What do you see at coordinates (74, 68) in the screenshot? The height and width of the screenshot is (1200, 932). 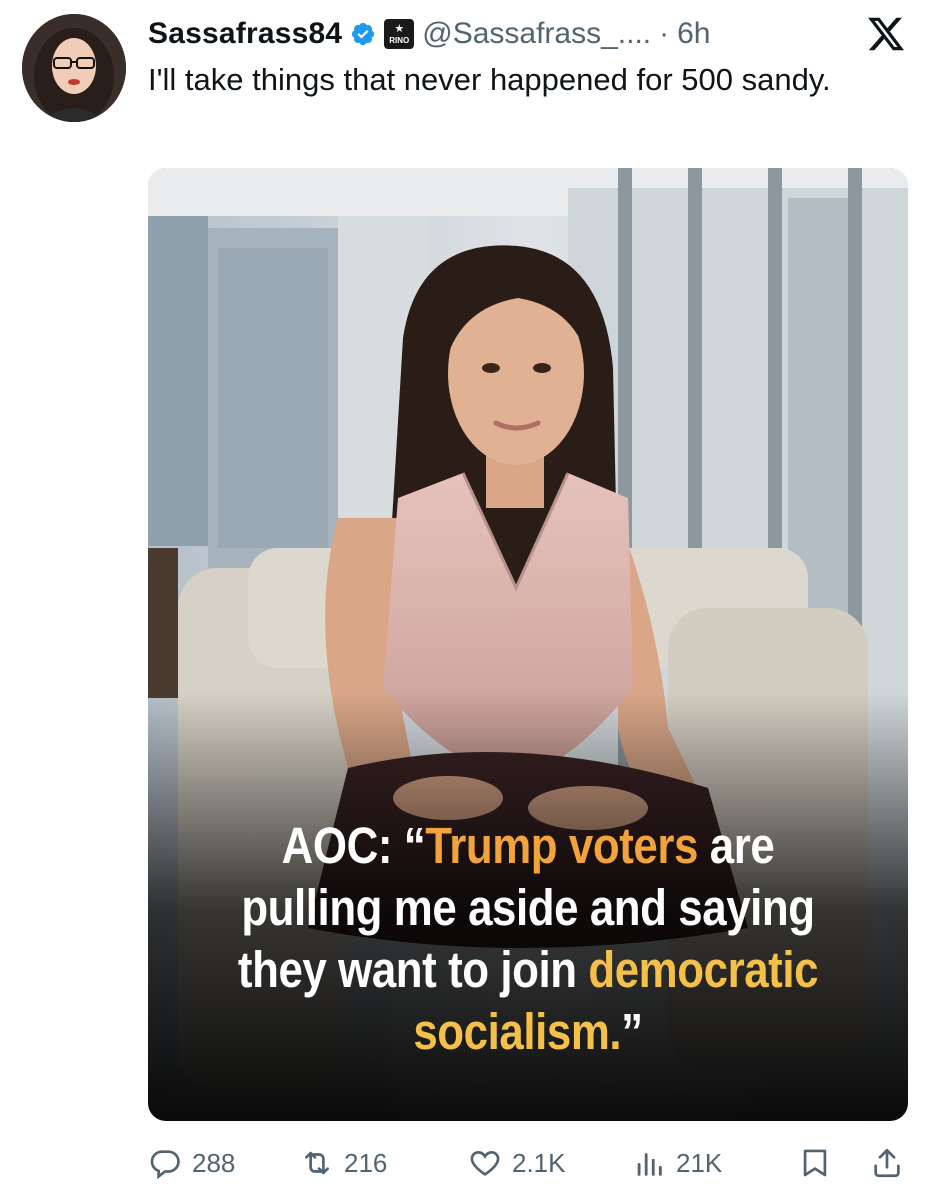 I see `avatar` at bounding box center [74, 68].